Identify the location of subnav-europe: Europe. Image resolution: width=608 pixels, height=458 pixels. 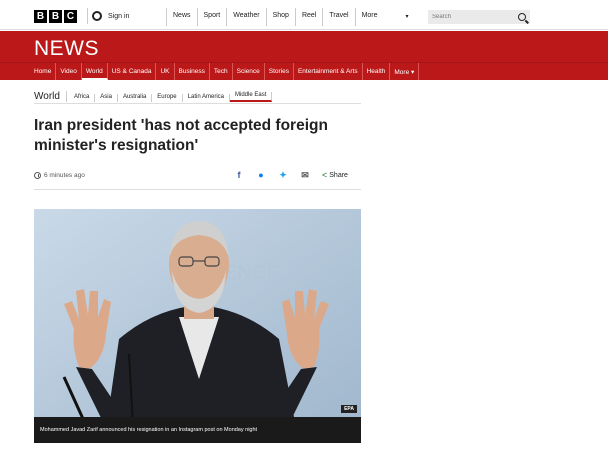
(167, 98).